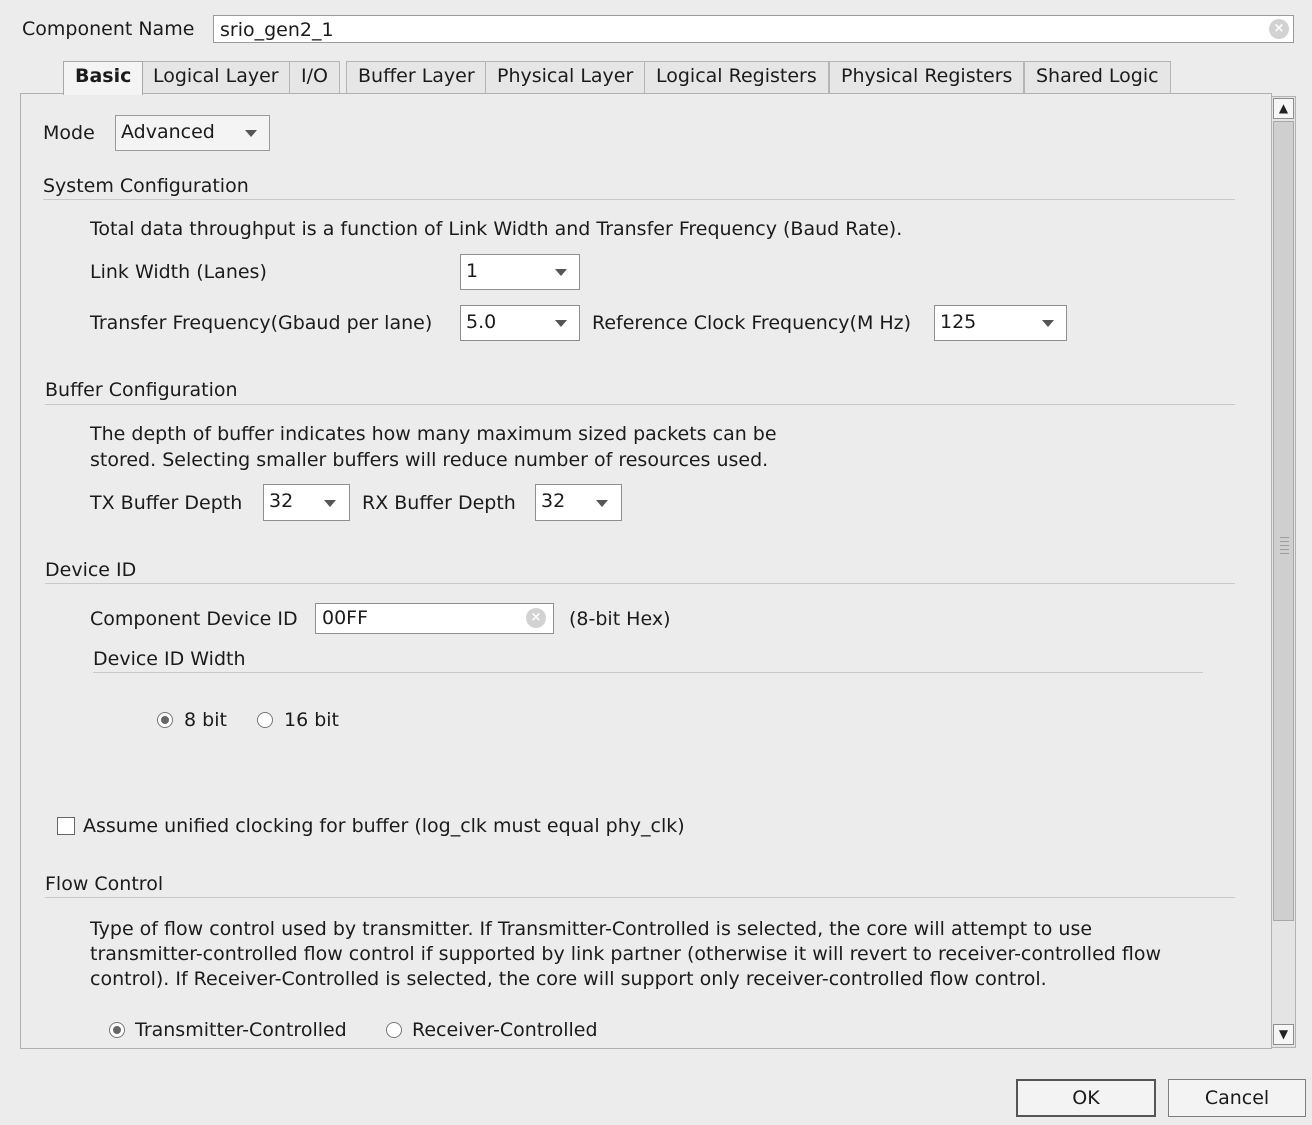  Describe the element at coordinates (520, 272) in the screenshot. I see `link-width-select: 1` at that location.